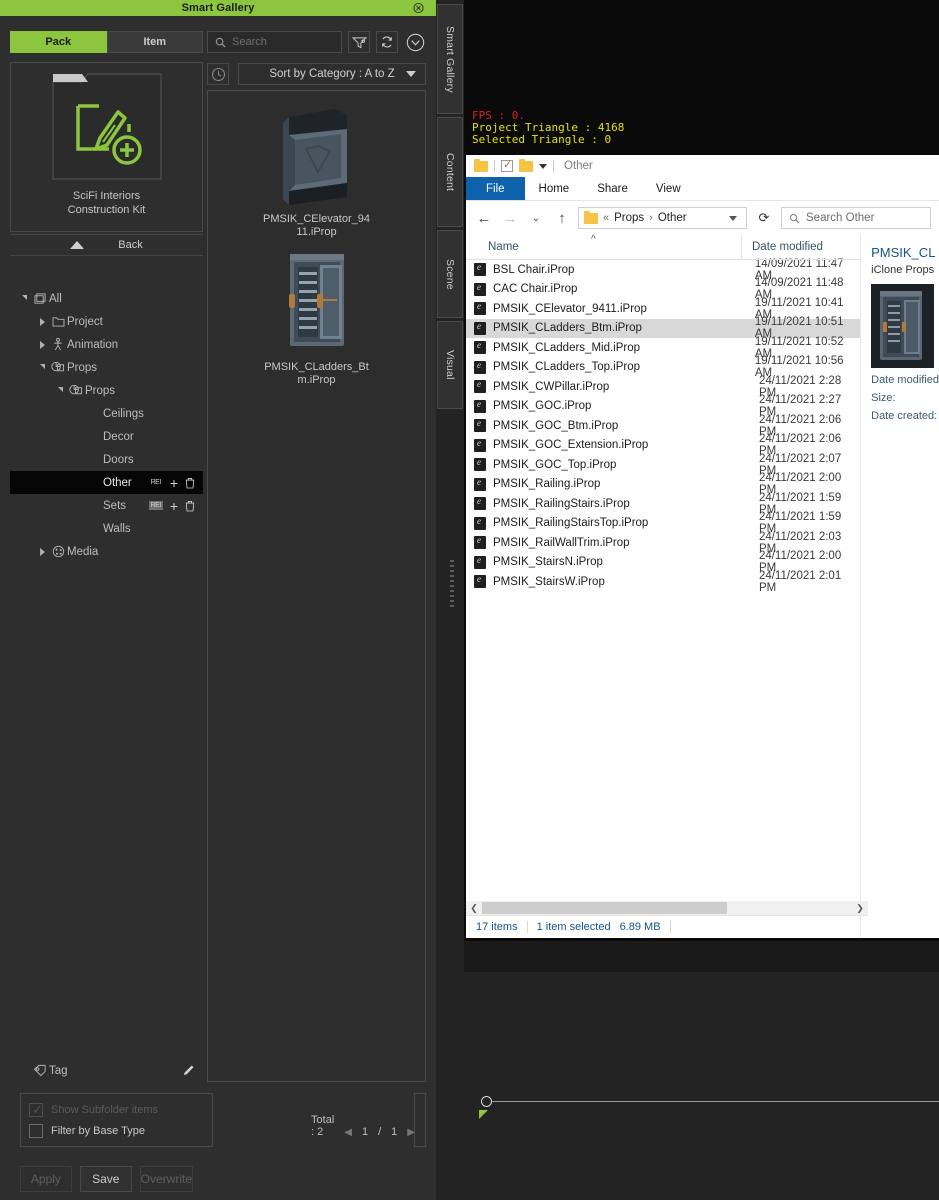 The image size is (939, 1200). Describe the element at coordinates (106, 196) in the screenshot. I see `pack-caption-line1: SciFi Interiors` at that location.